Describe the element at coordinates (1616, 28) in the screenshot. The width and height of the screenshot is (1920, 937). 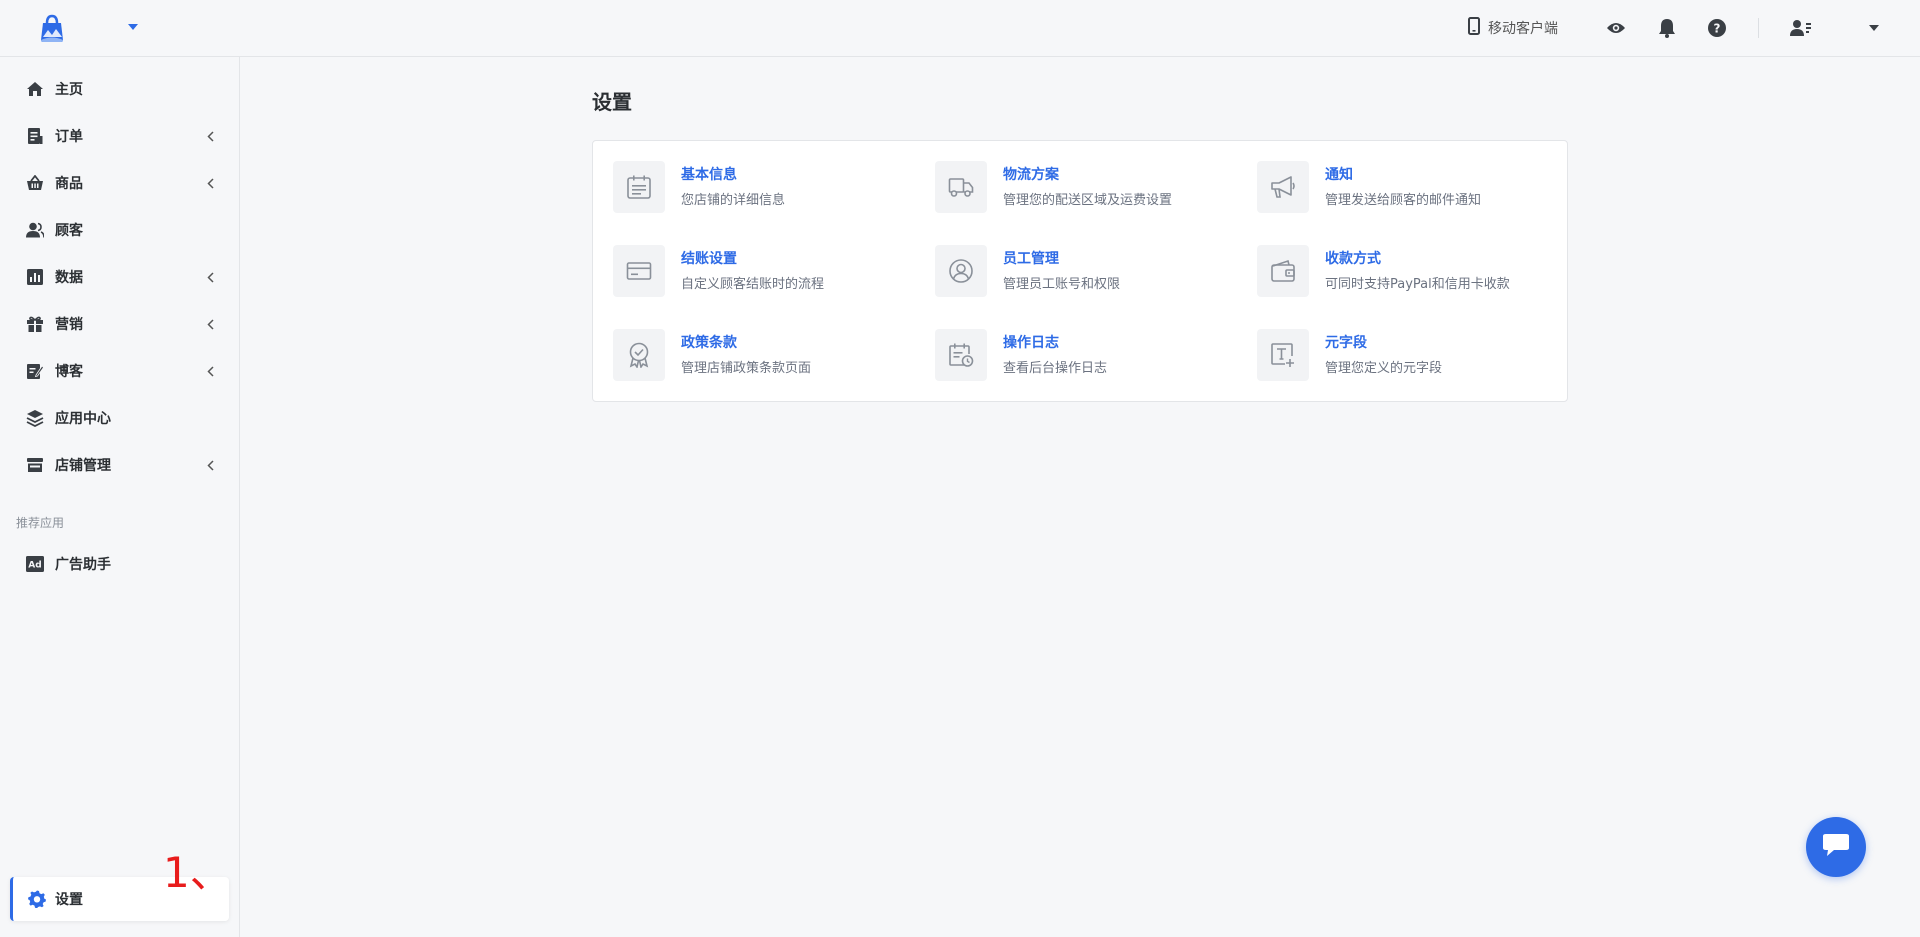
I see `eye-icon` at that location.